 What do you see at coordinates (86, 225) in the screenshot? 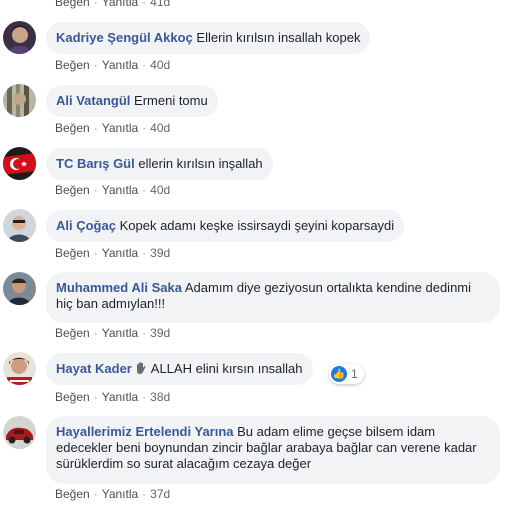
I see `comment-author: Ali Çoğaç` at bounding box center [86, 225].